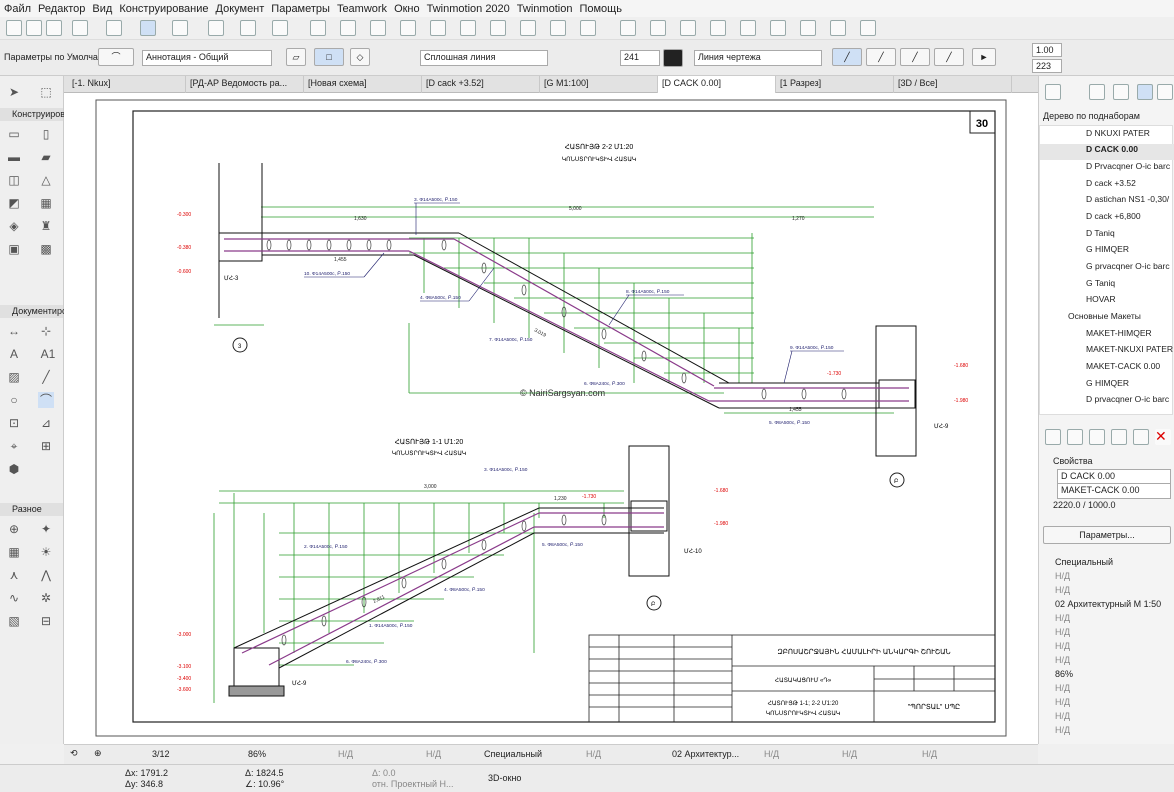 The width and height of the screenshot is (1174, 792). Describe the element at coordinates (484, 58) in the screenshot. I see `linetype-select: Сплошная линия` at that location.